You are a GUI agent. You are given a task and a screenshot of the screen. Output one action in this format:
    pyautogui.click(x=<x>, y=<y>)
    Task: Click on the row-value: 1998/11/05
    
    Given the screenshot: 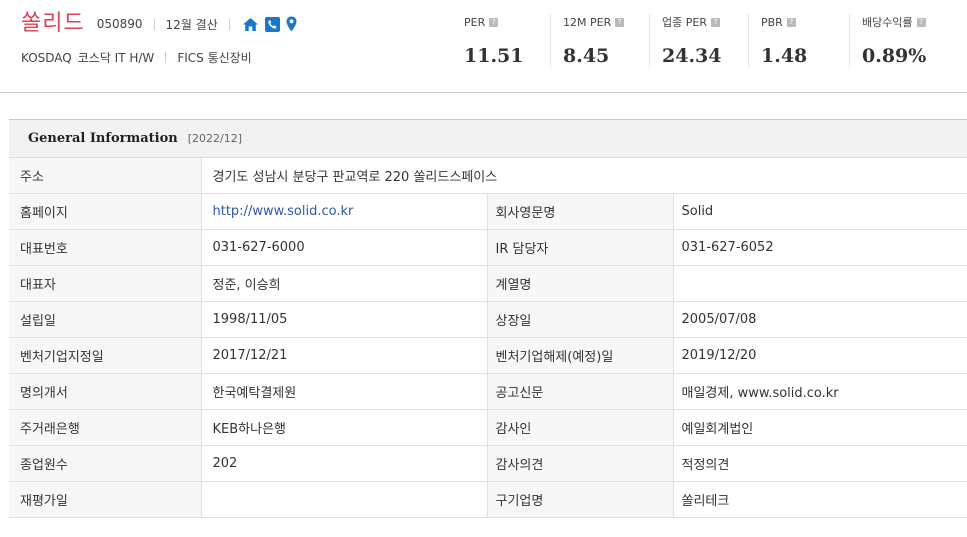 What is the action you would take?
    pyautogui.click(x=343, y=319)
    